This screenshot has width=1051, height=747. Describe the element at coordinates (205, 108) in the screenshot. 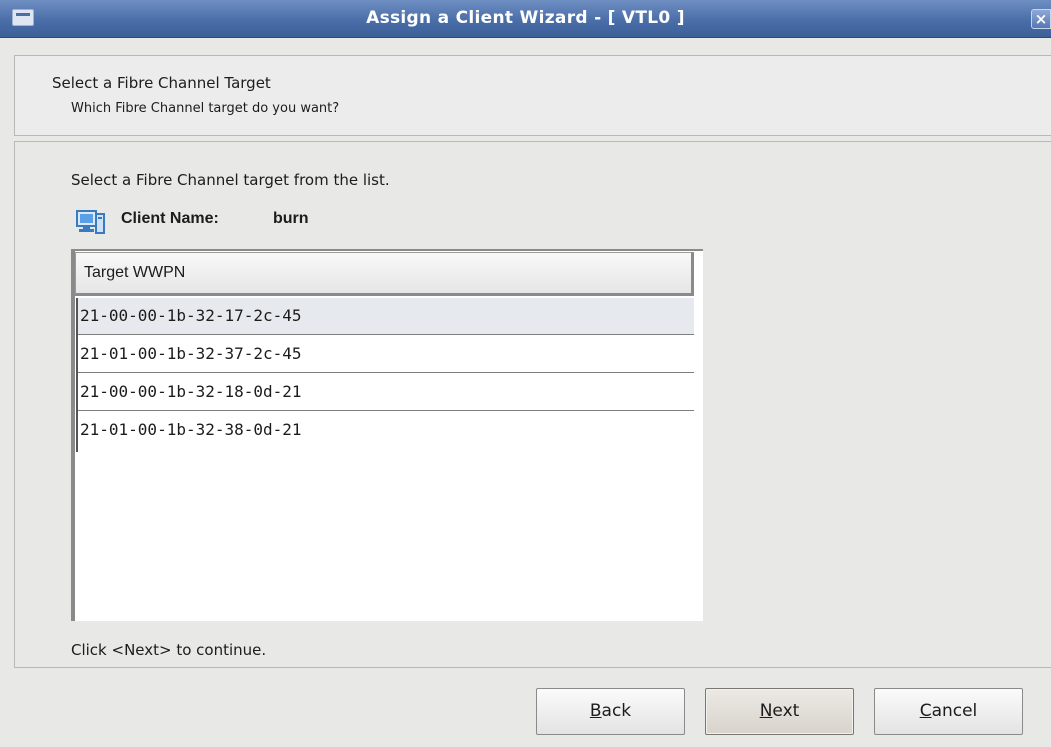

I see `wizard-step-subtitle: Which Fibre Channel target do you want?` at that location.